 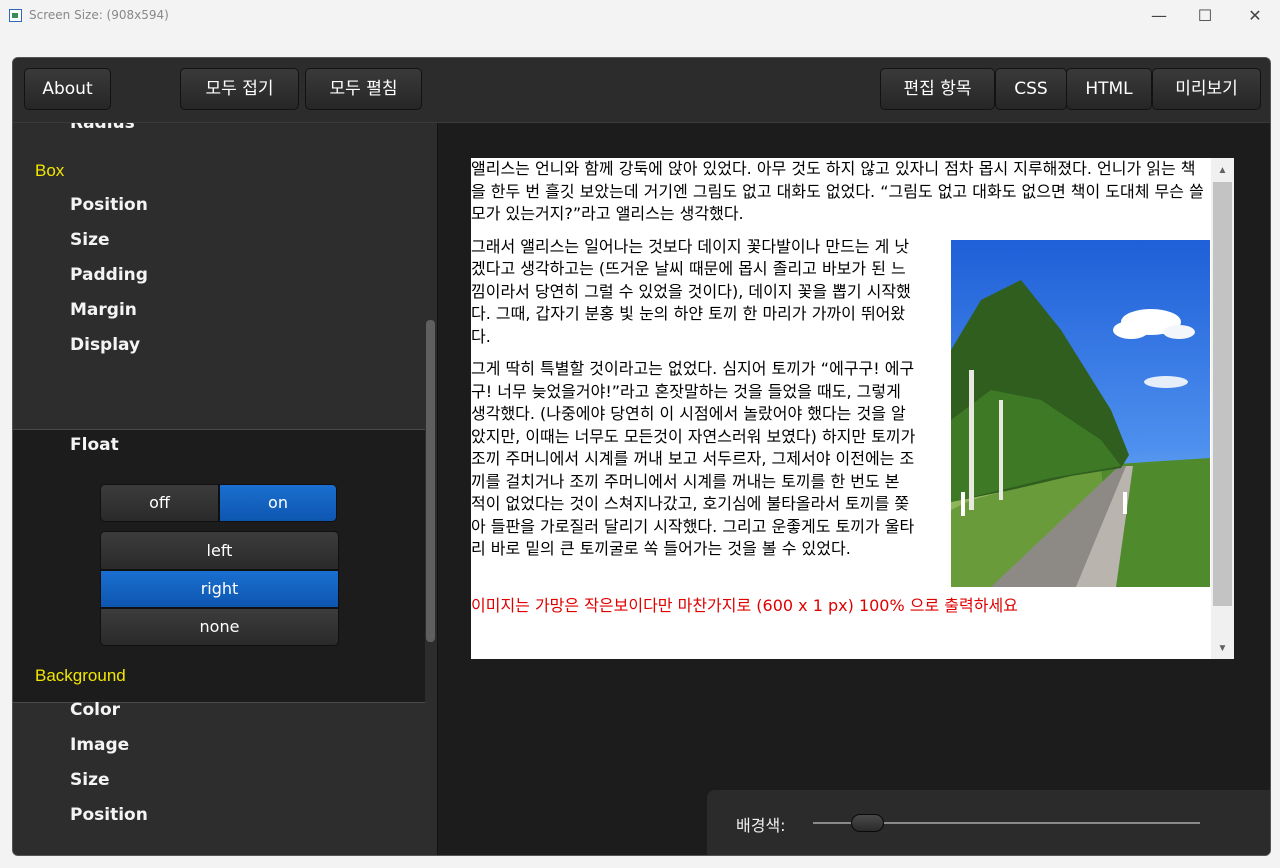 What do you see at coordinates (239, 89) in the screenshot?
I see `collapse-all-button: 모두 접기` at bounding box center [239, 89].